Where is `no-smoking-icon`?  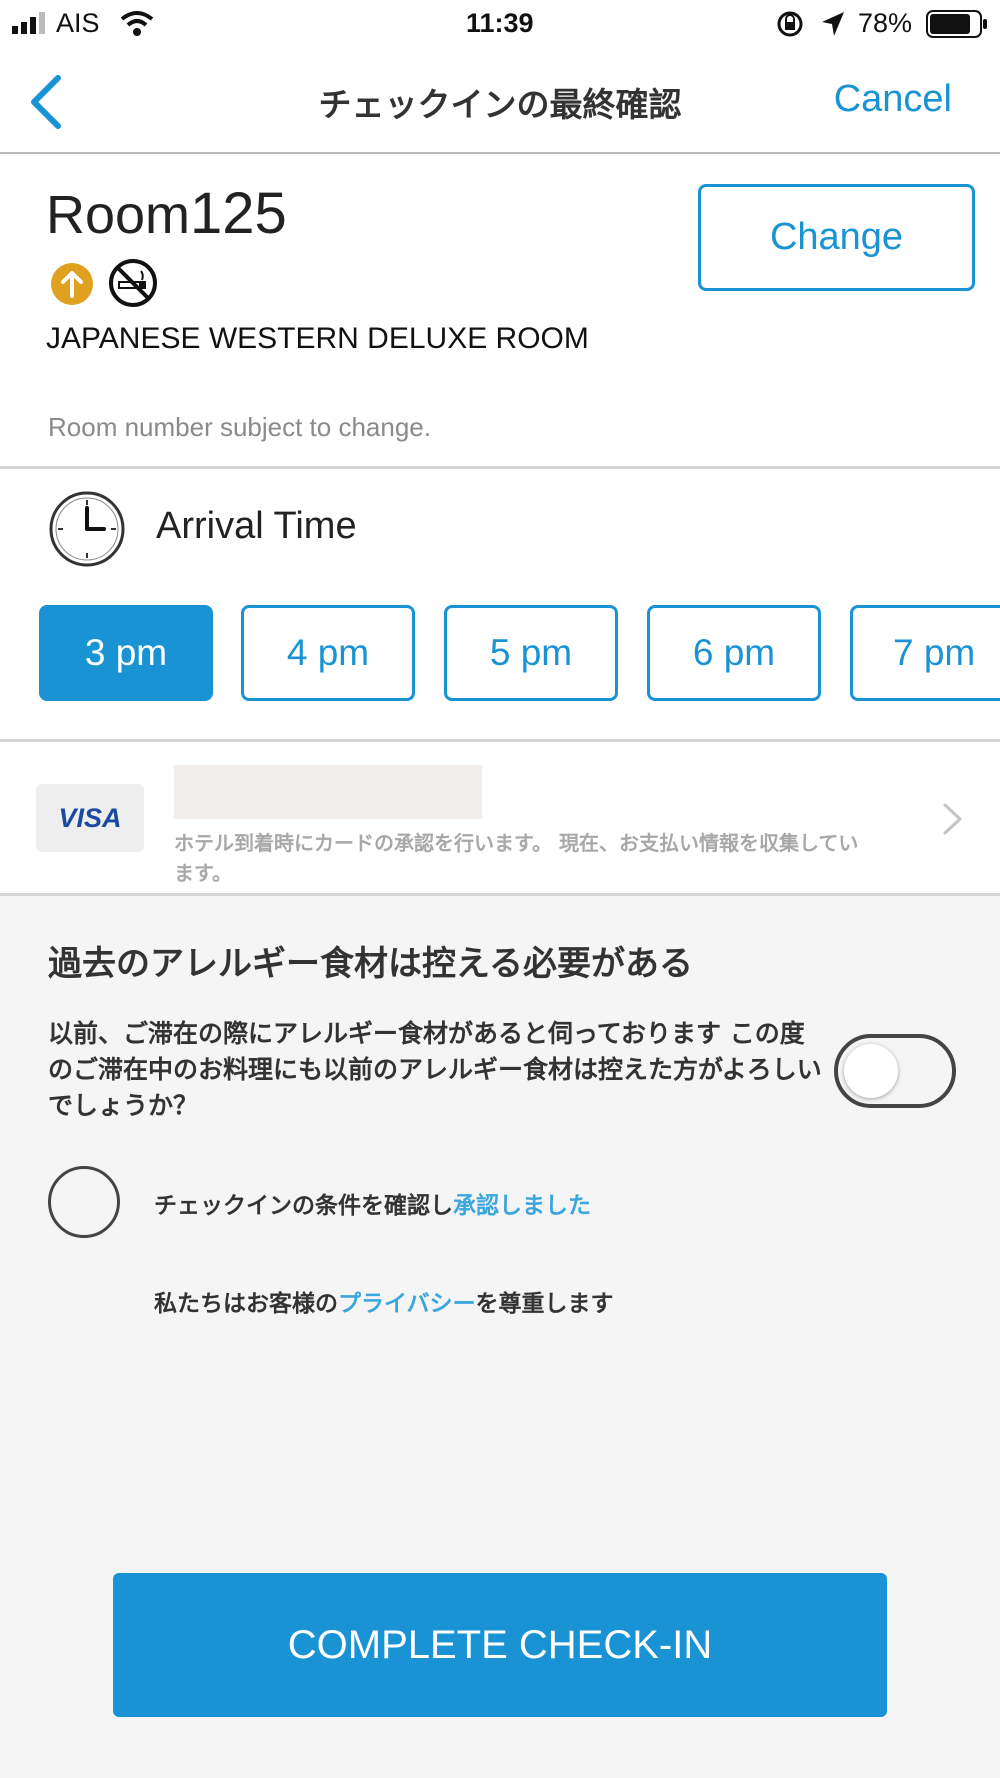 no-smoking-icon is located at coordinates (133, 283).